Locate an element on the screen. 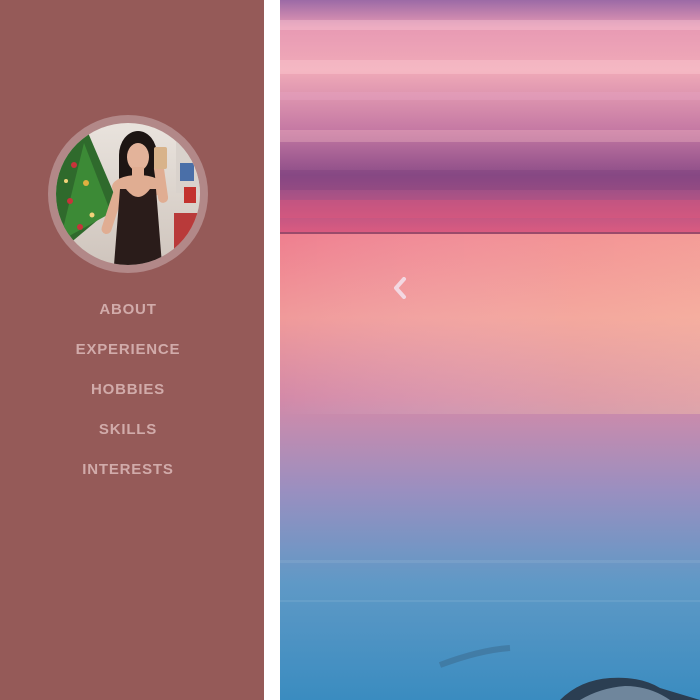  nav-link-hobbies: HOBBIES is located at coordinates (128, 389).